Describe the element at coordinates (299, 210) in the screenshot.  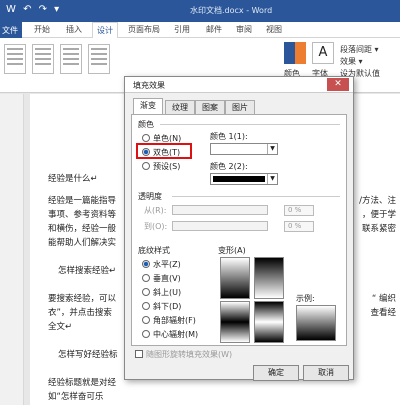
I see `from-value: 0 %` at that location.